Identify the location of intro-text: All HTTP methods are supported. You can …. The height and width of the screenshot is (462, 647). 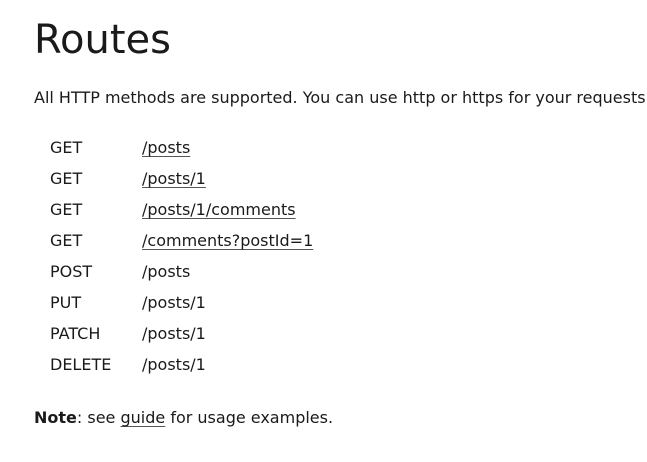
(340, 97).